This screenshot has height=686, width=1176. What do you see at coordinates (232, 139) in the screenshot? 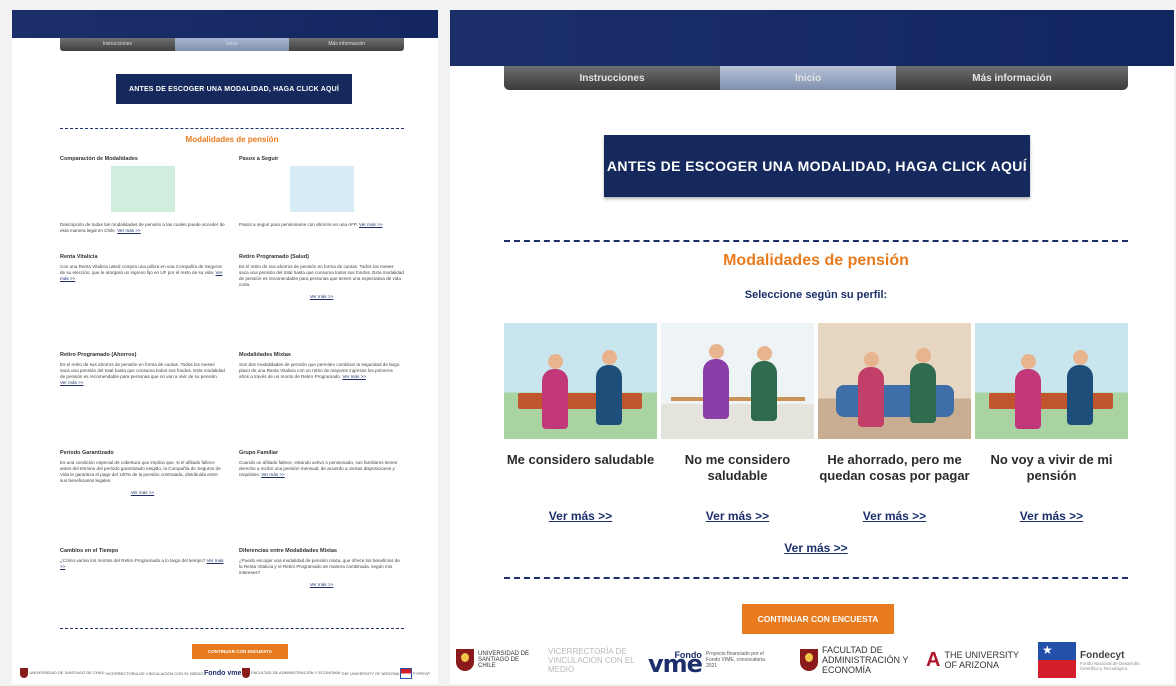
I see `left-section-title: Modalidades de pensión` at bounding box center [232, 139].